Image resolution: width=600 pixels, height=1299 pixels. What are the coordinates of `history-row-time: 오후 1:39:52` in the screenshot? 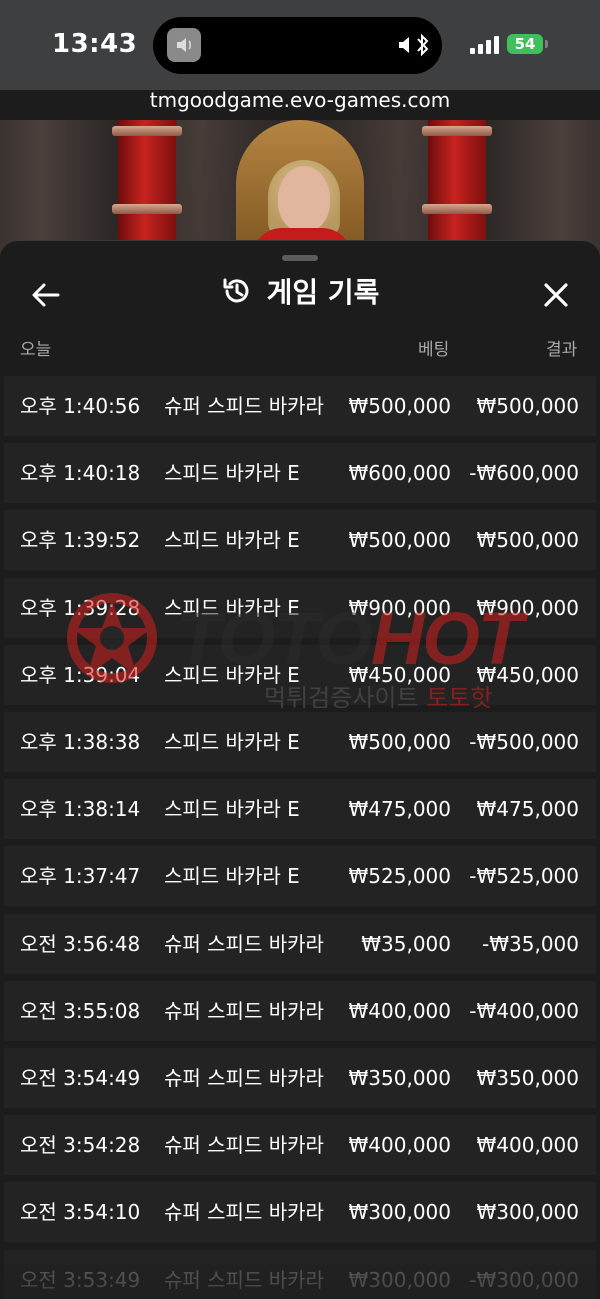 It's located at (80, 540).